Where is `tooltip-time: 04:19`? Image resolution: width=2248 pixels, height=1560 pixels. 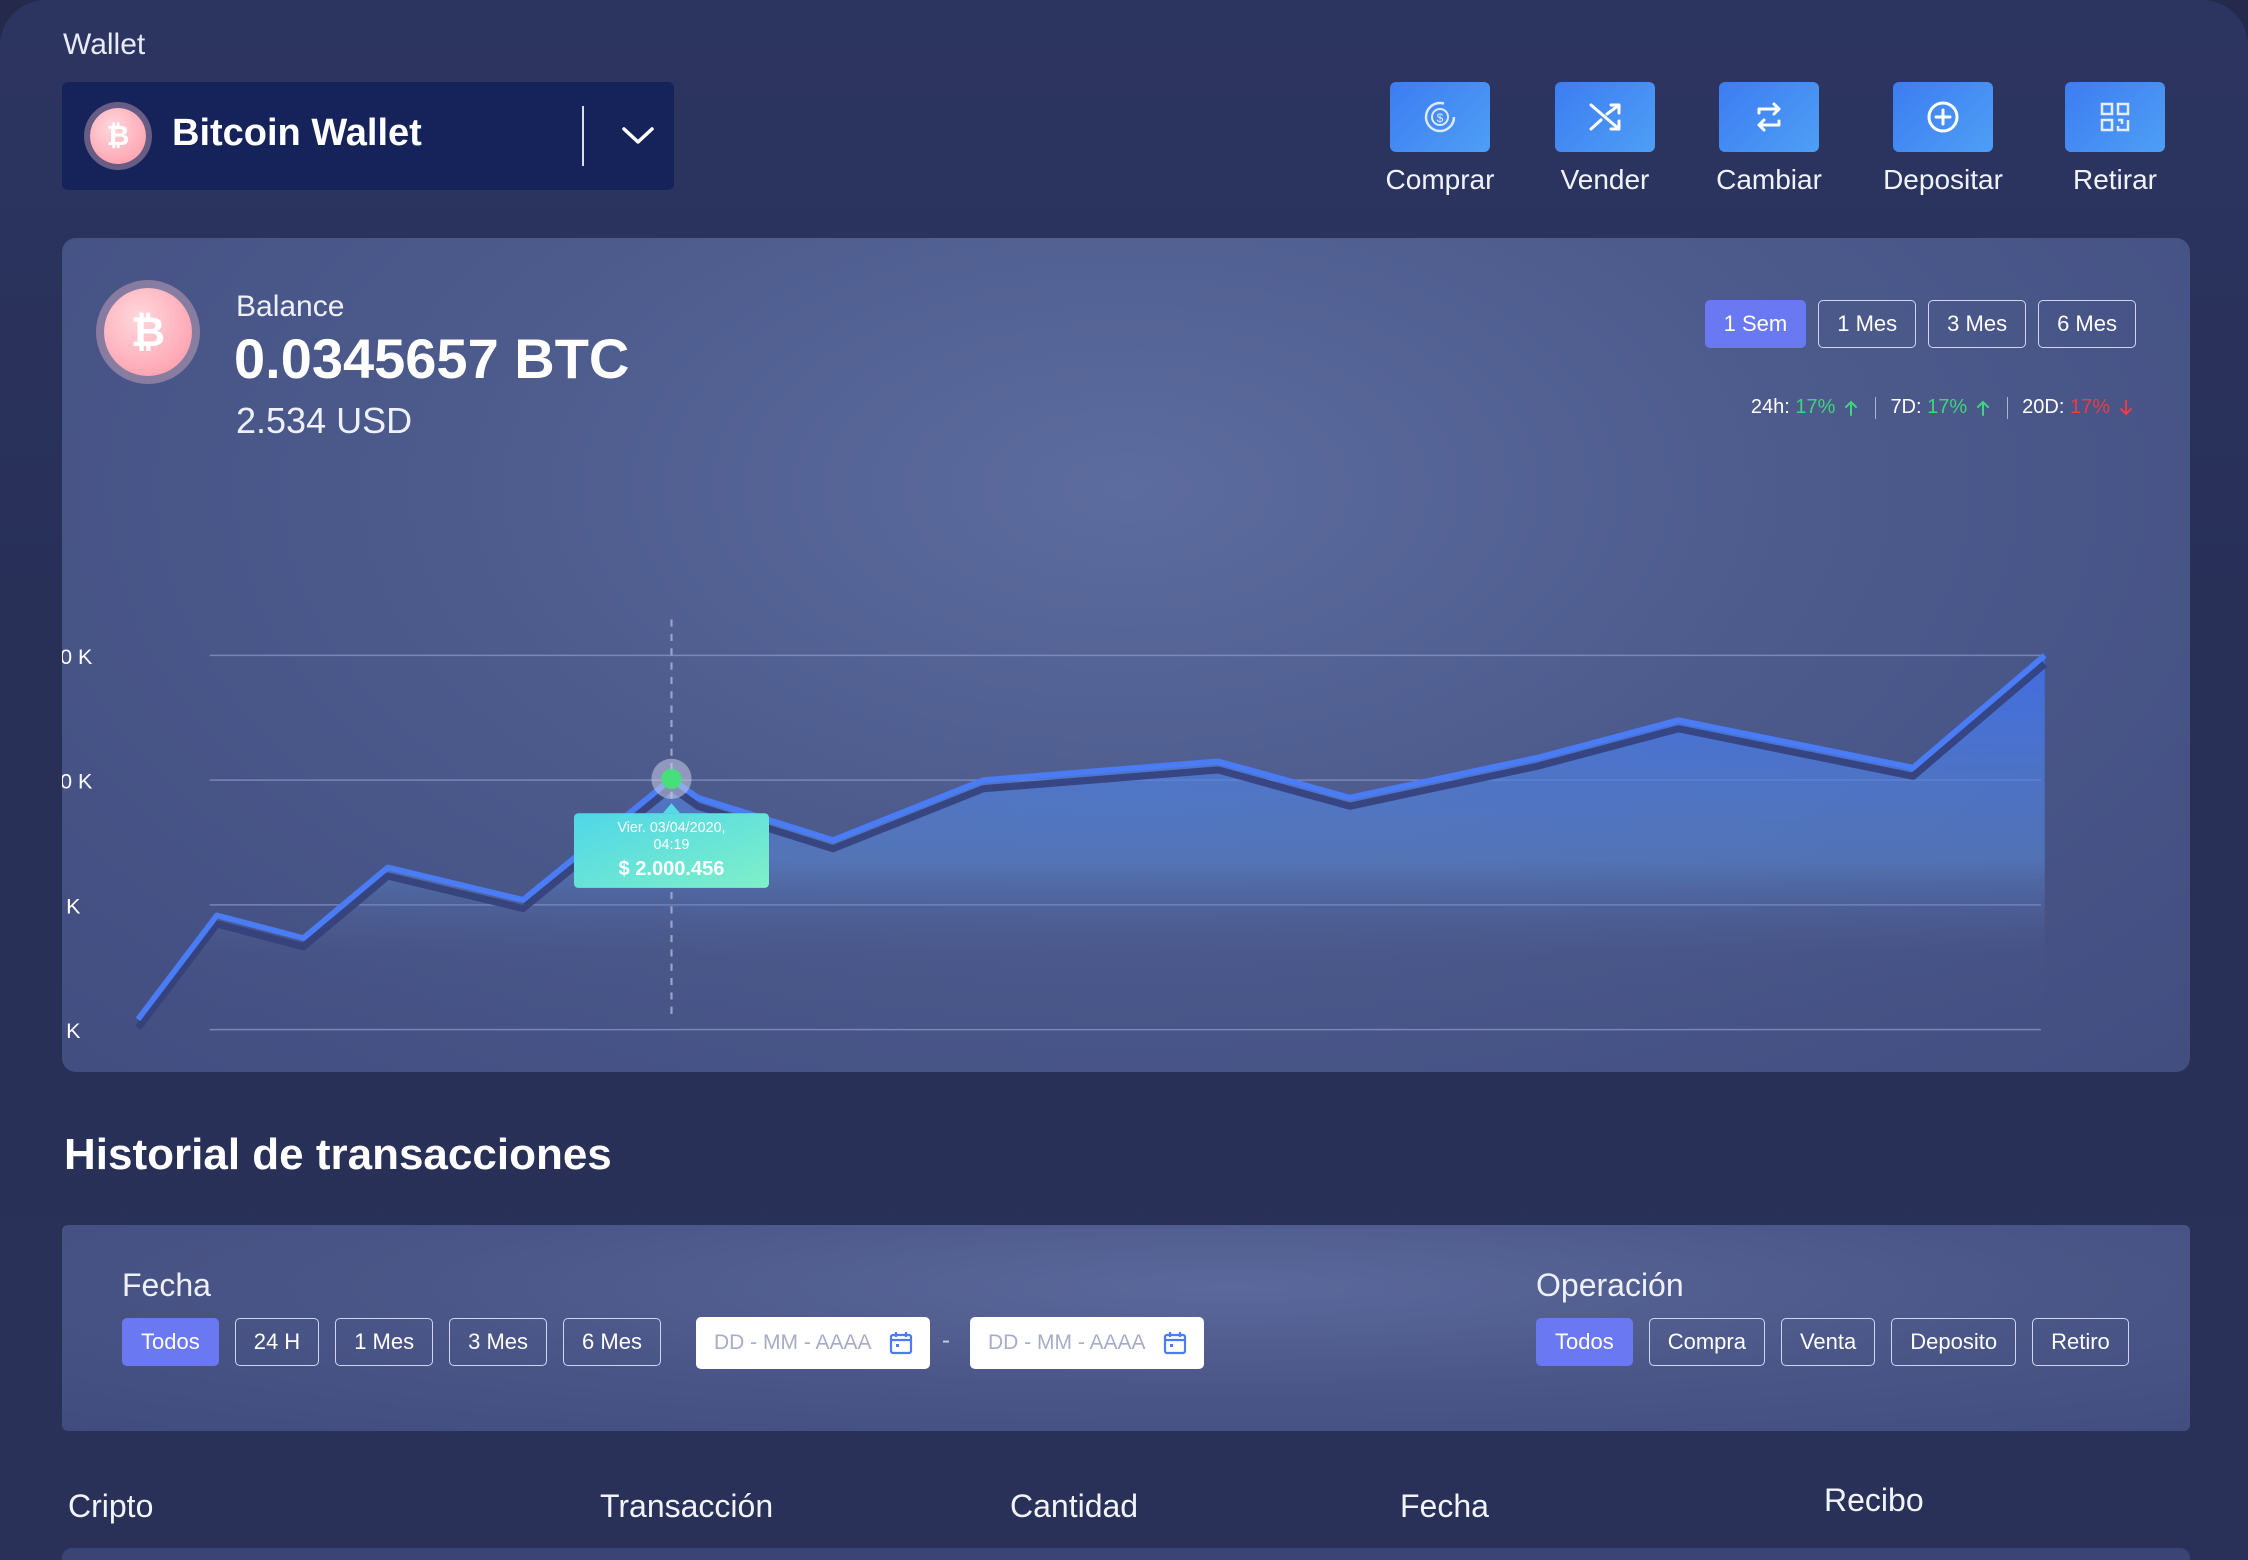 tooltip-time: 04:19 is located at coordinates (672, 845).